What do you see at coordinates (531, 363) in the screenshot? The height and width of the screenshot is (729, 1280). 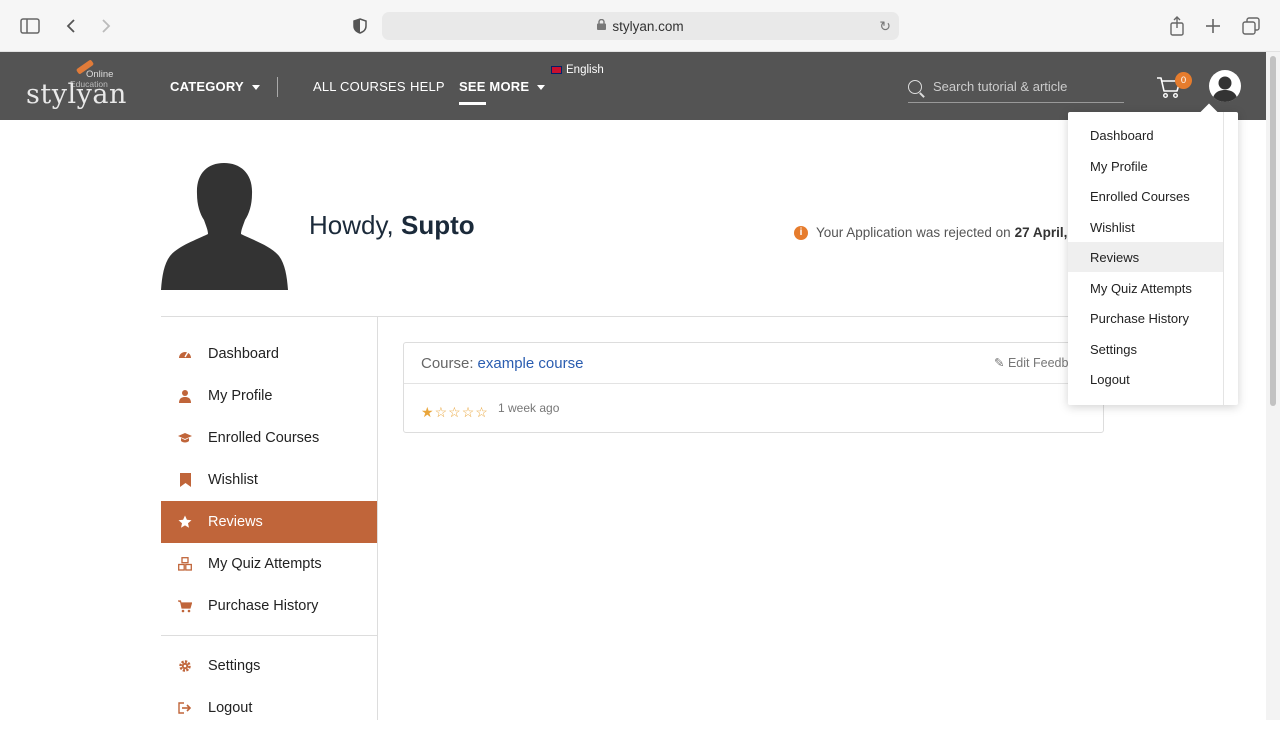 I see `course-link: example course` at bounding box center [531, 363].